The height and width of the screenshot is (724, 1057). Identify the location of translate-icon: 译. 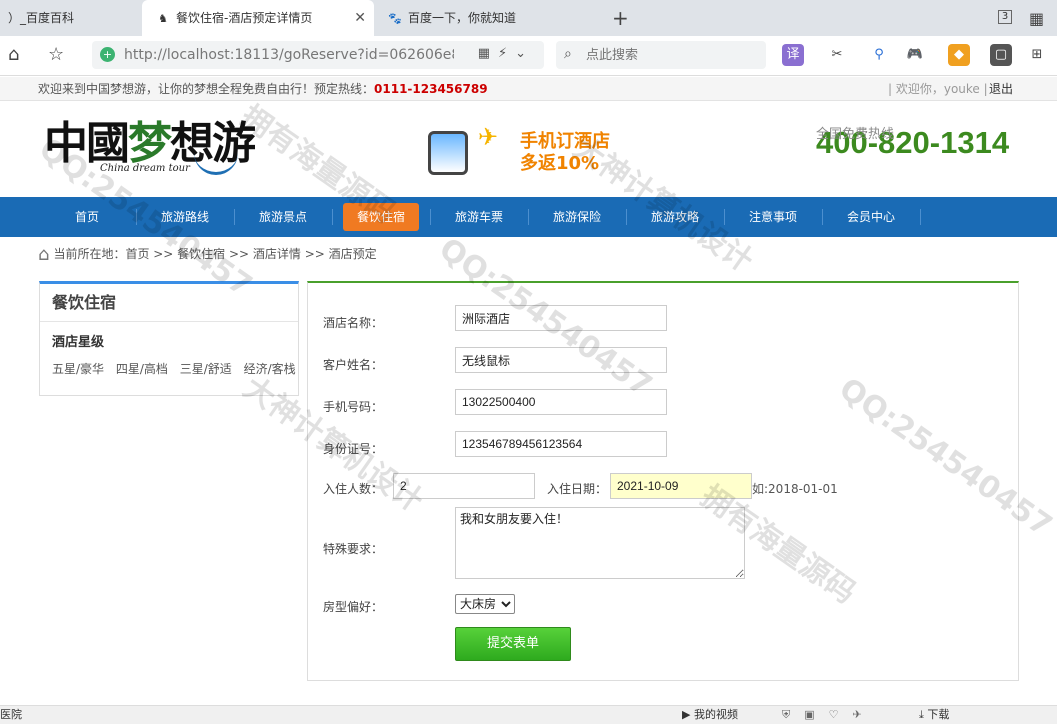
(793, 55).